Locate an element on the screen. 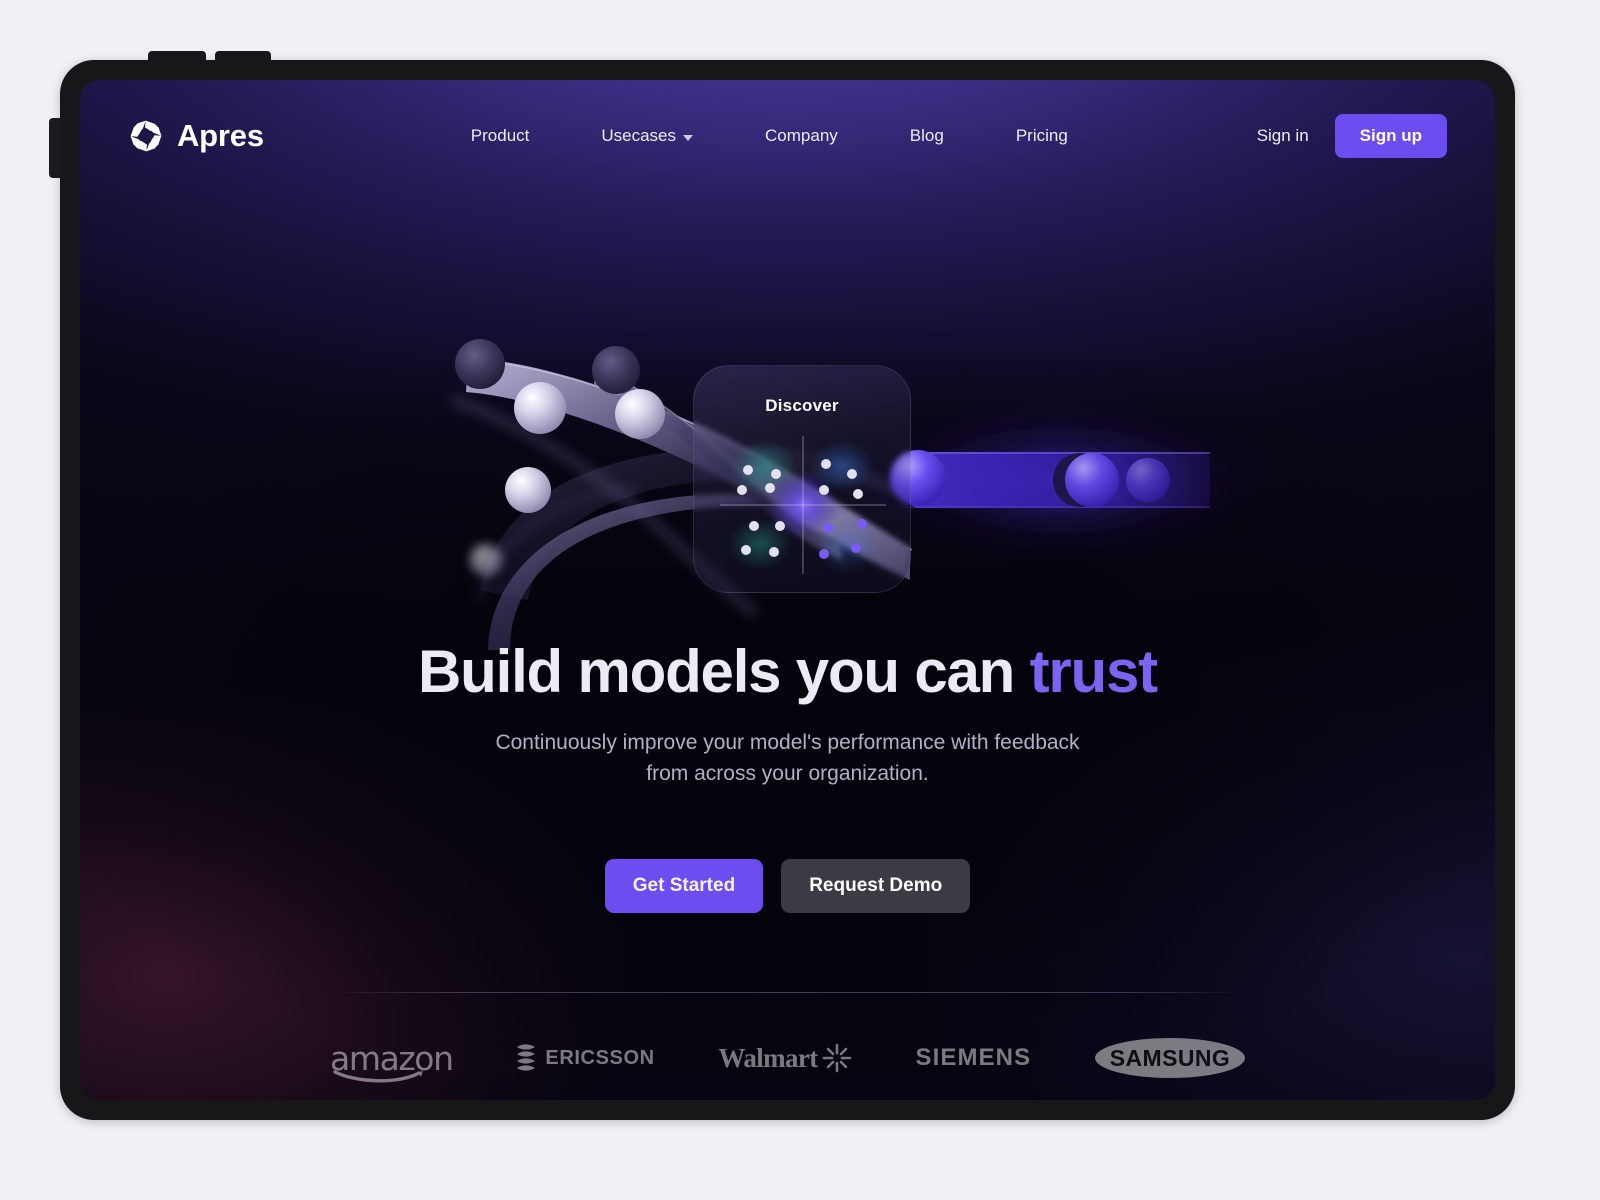 This screenshot has height=1200, width=1600. nav-label-usecases: Usecases is located at coordinates (639, 135).